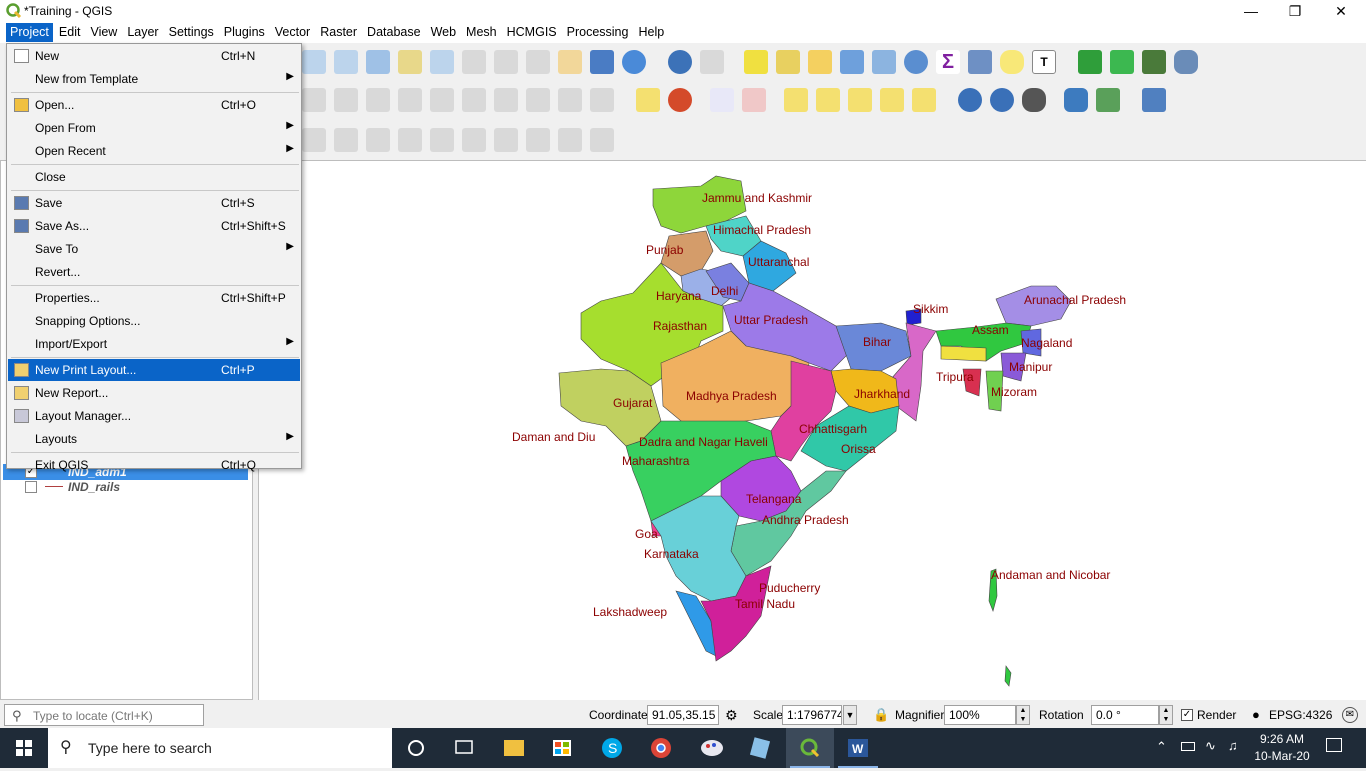 This screenshot has height=771, width=1366. Describe the element at coordinates (1125, 715) in the screenshot. I see `rotation-field: 0.0 °` at that location.